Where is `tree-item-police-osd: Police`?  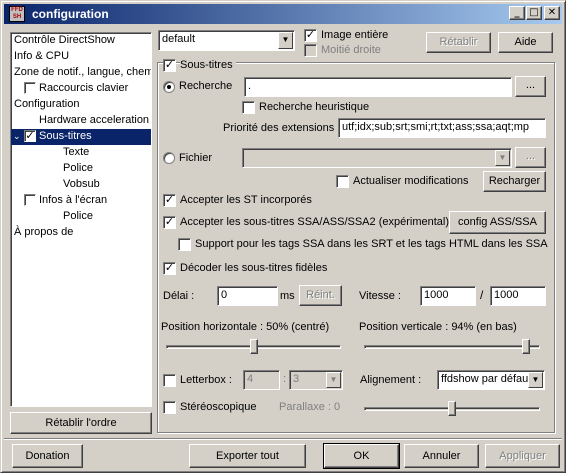 tree-item-police-osd: Police is located at coordinates (78, 216).